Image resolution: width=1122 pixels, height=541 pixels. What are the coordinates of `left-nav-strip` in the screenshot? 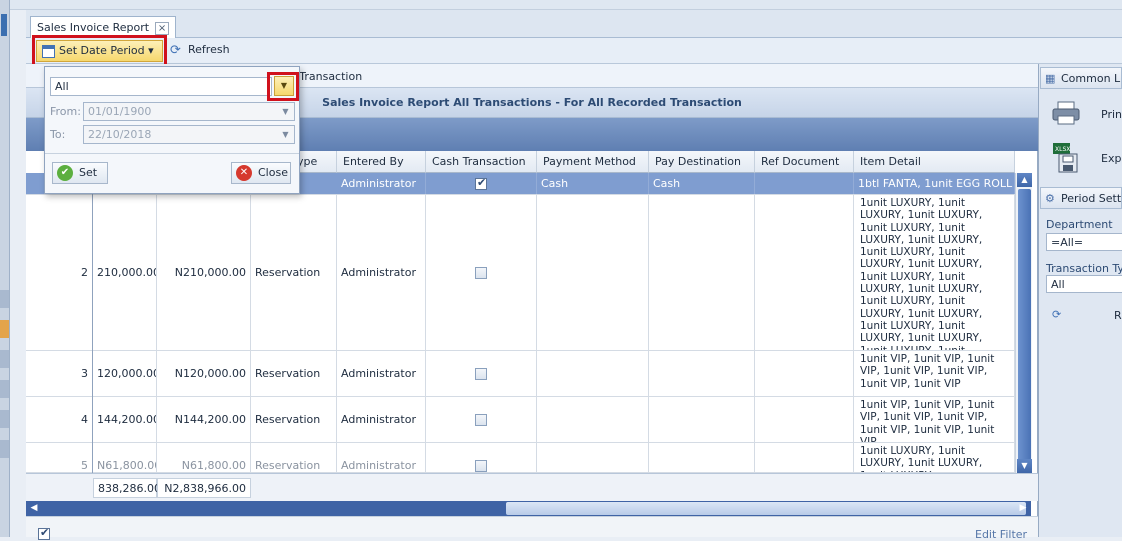 It's located at (5, 268).